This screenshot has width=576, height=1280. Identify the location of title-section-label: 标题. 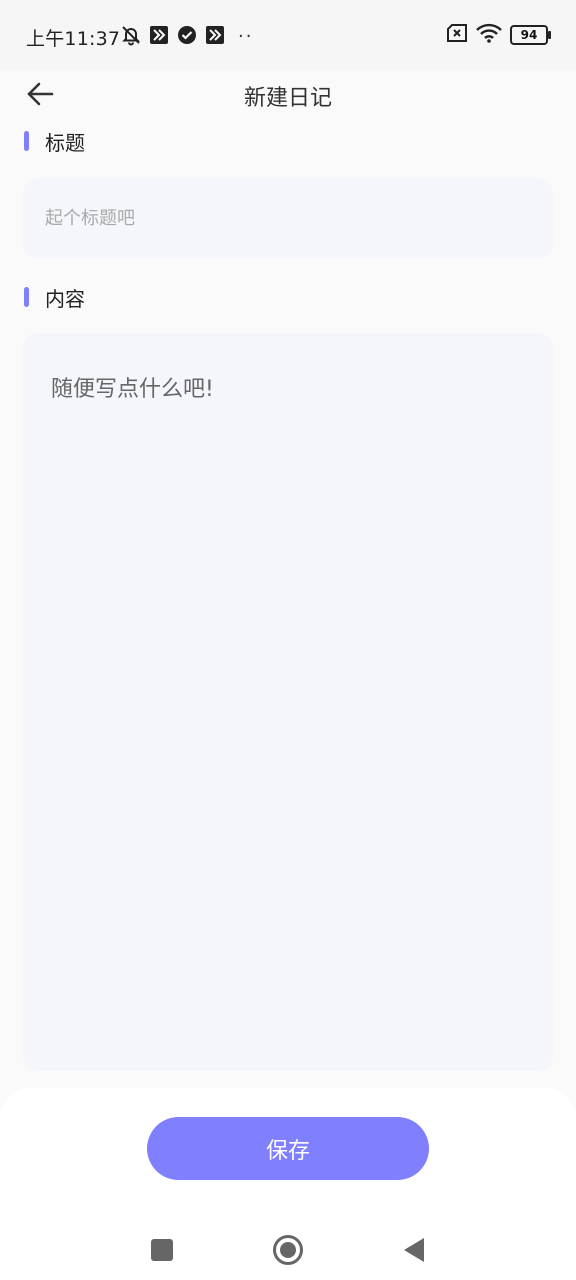
(54, 141).